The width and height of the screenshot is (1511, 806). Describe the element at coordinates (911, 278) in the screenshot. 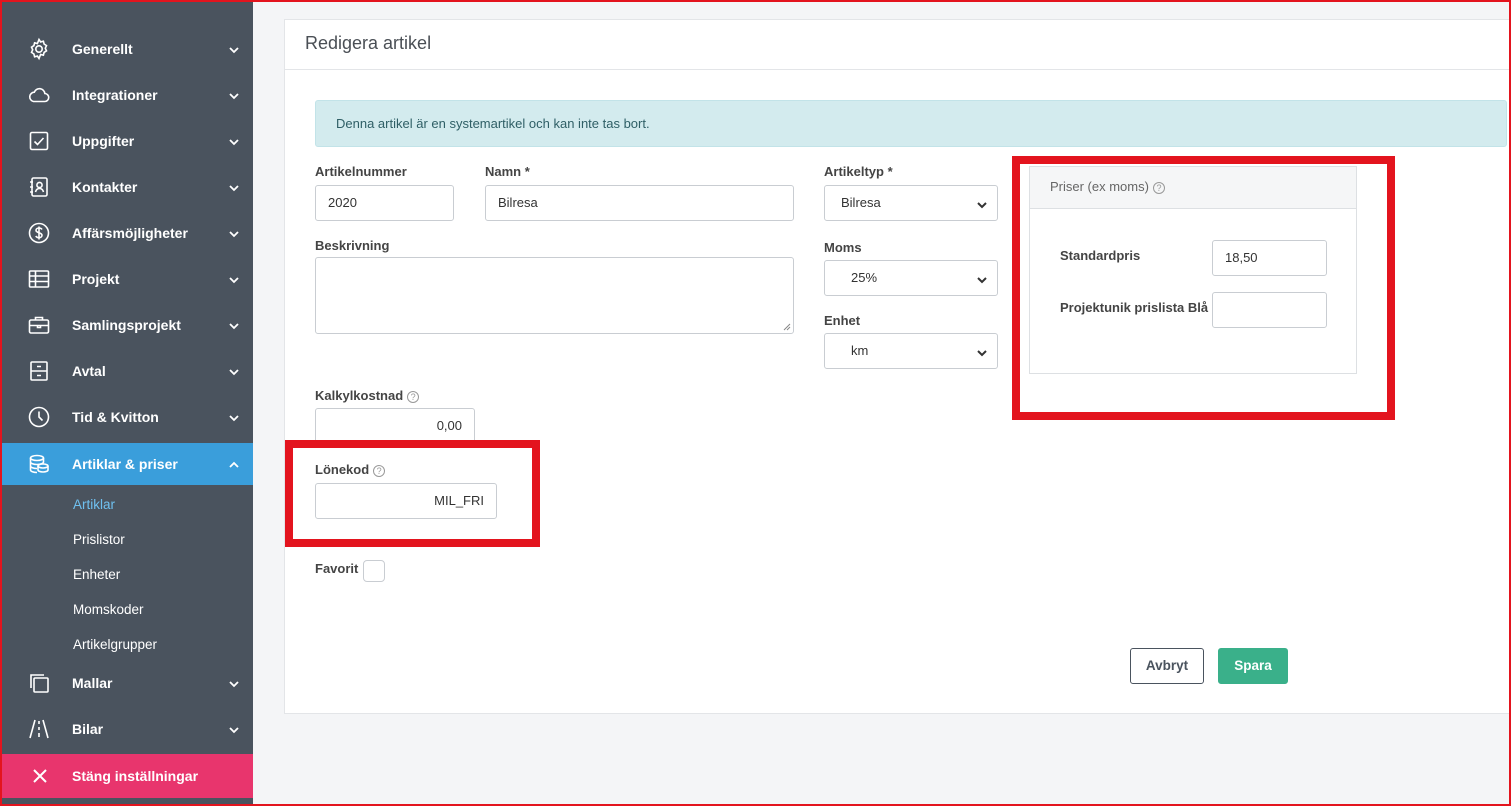

I see `moms-select: 25%` at that location.